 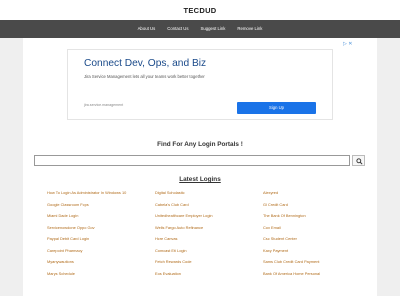 What do you see at coordinates (192, 160) in the screenshot?
I see `search-input` at bounding box center [192, 160].